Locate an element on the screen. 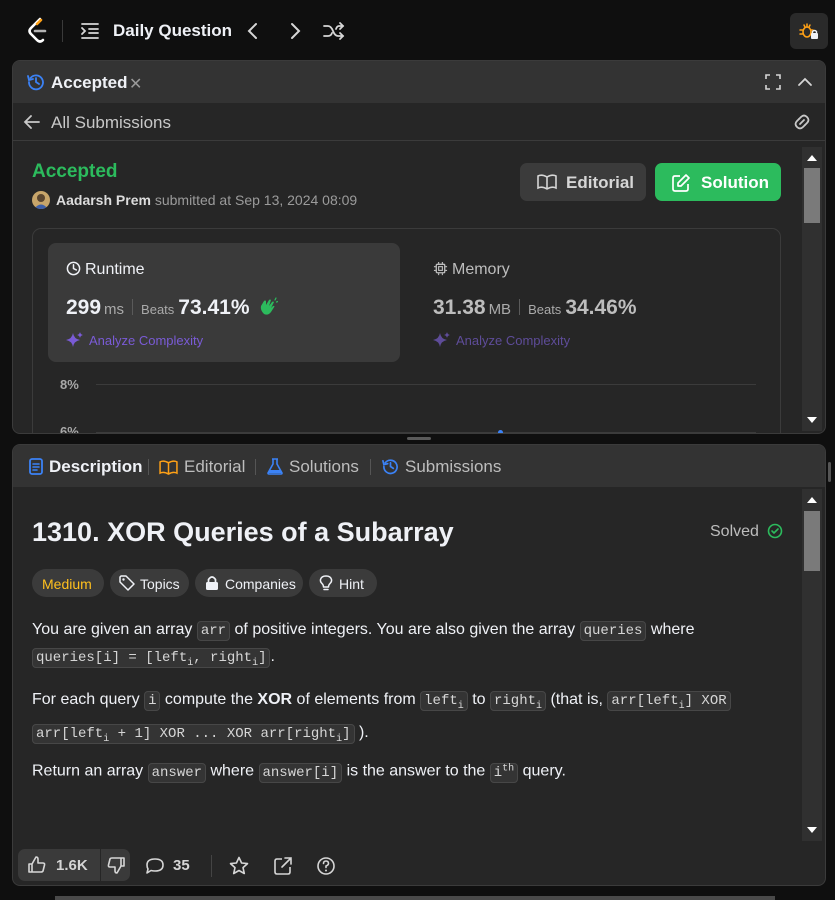 Image resolution: width=835 pixels, height=900 pixels. thumbs-down-icon is located at coordinates (116, 865).